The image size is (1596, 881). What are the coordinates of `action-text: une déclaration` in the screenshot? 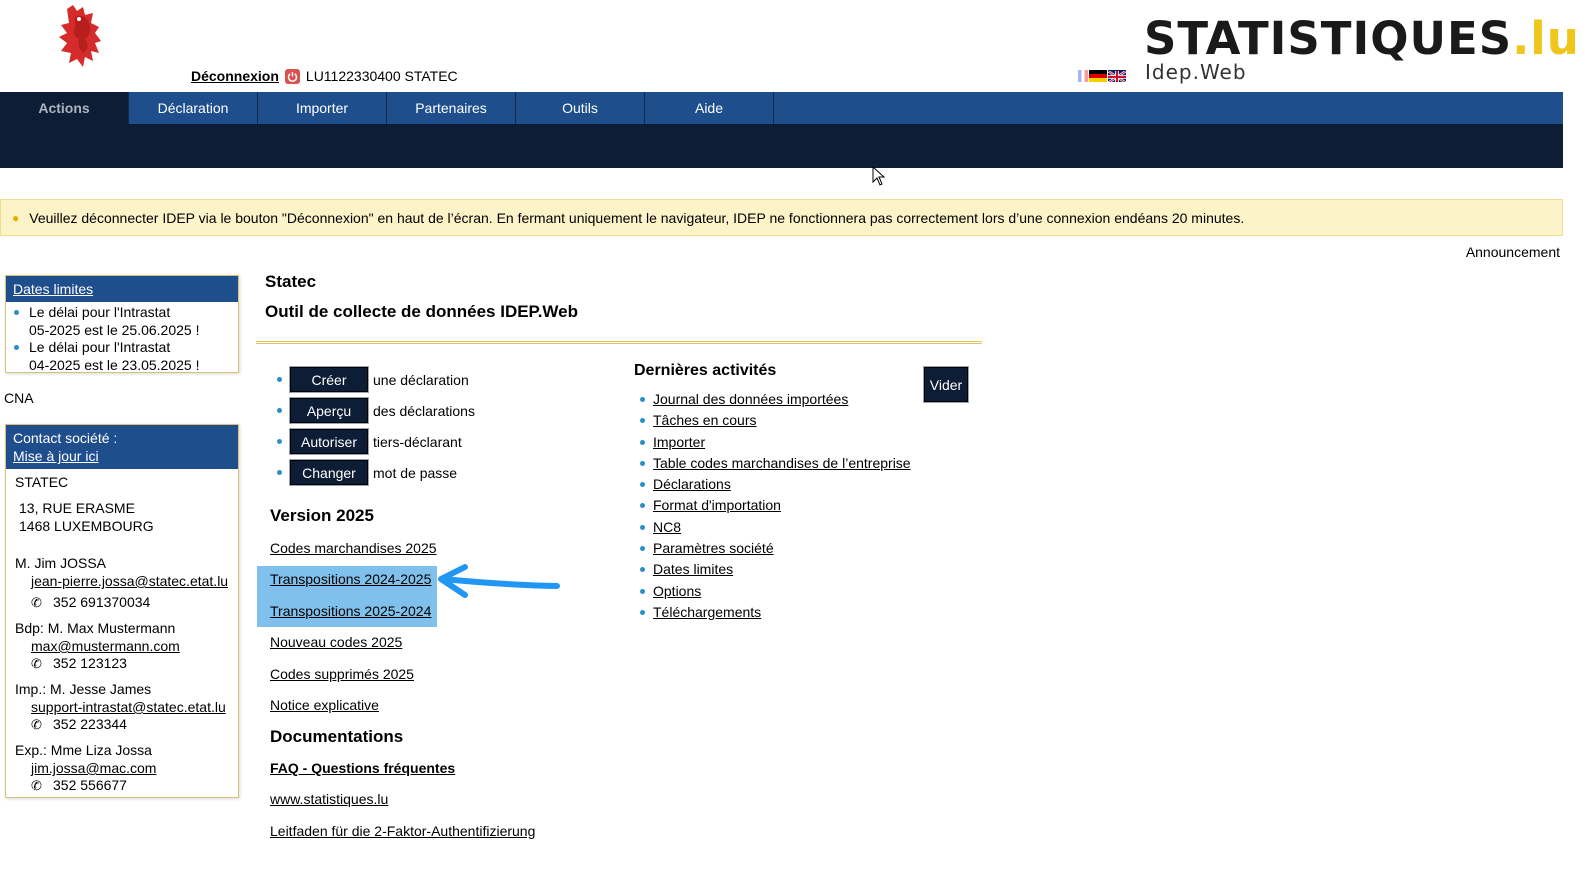 It's located at (421, 379).